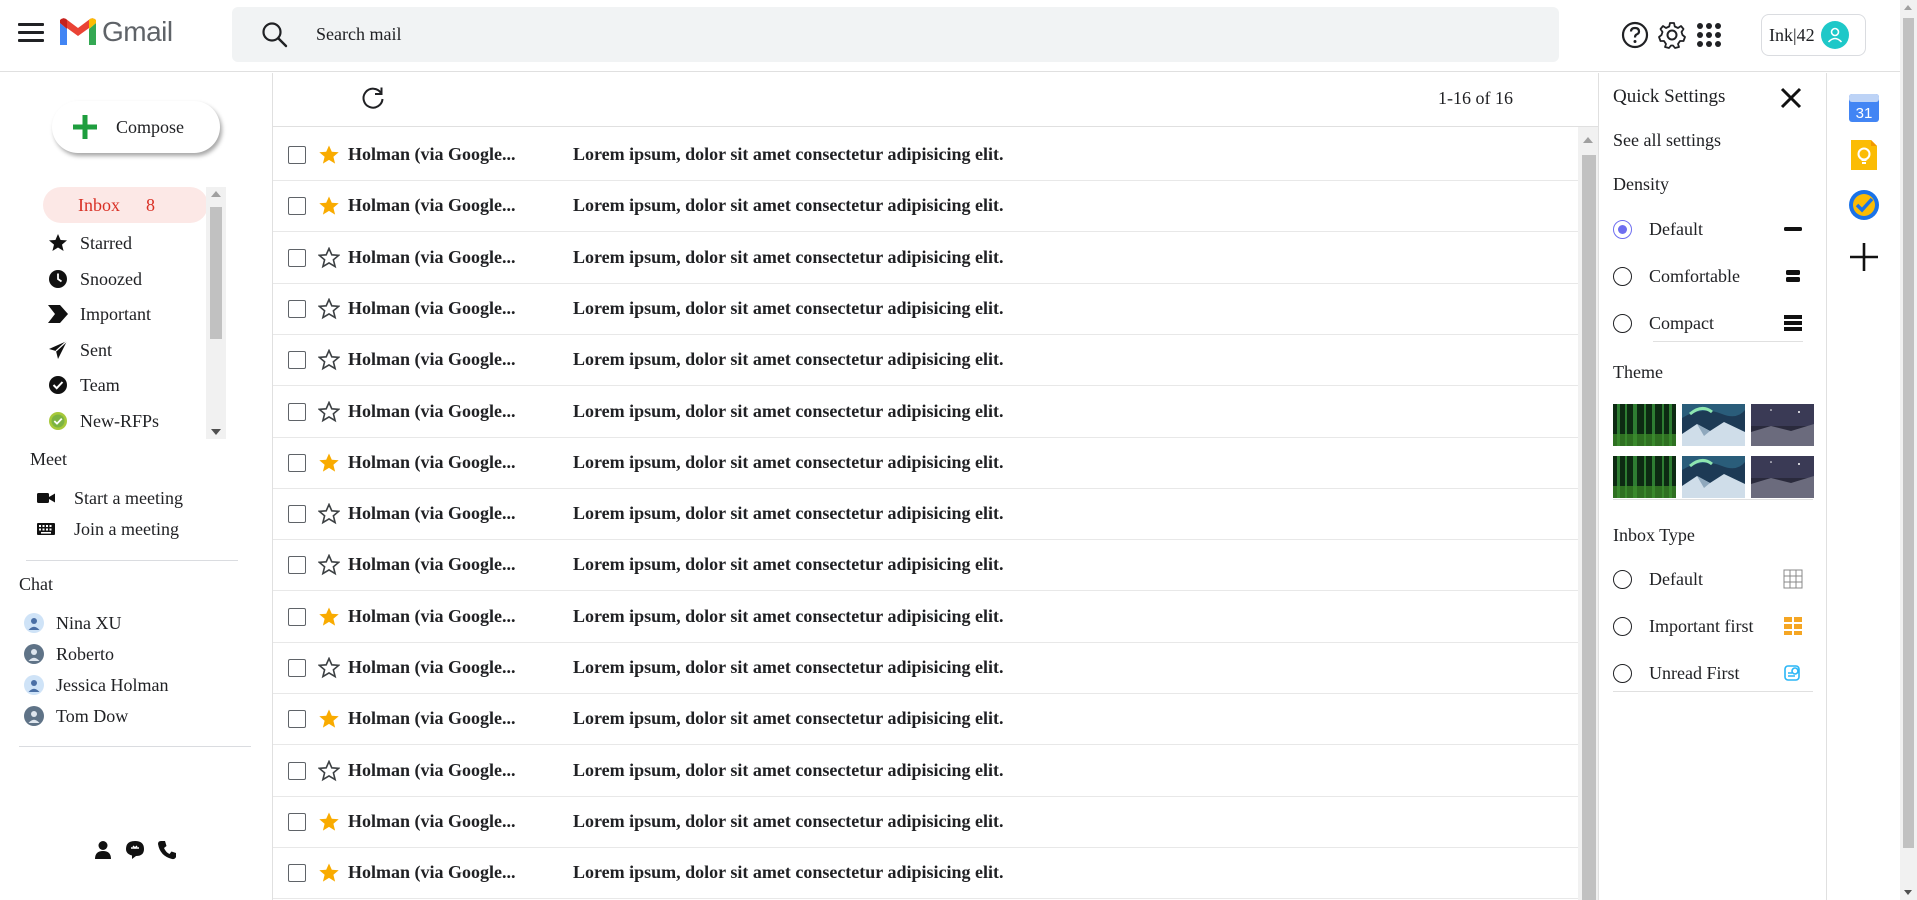 This screenshot has width=1917, height=900. I want to click on help-icon, so click(1635, 35).